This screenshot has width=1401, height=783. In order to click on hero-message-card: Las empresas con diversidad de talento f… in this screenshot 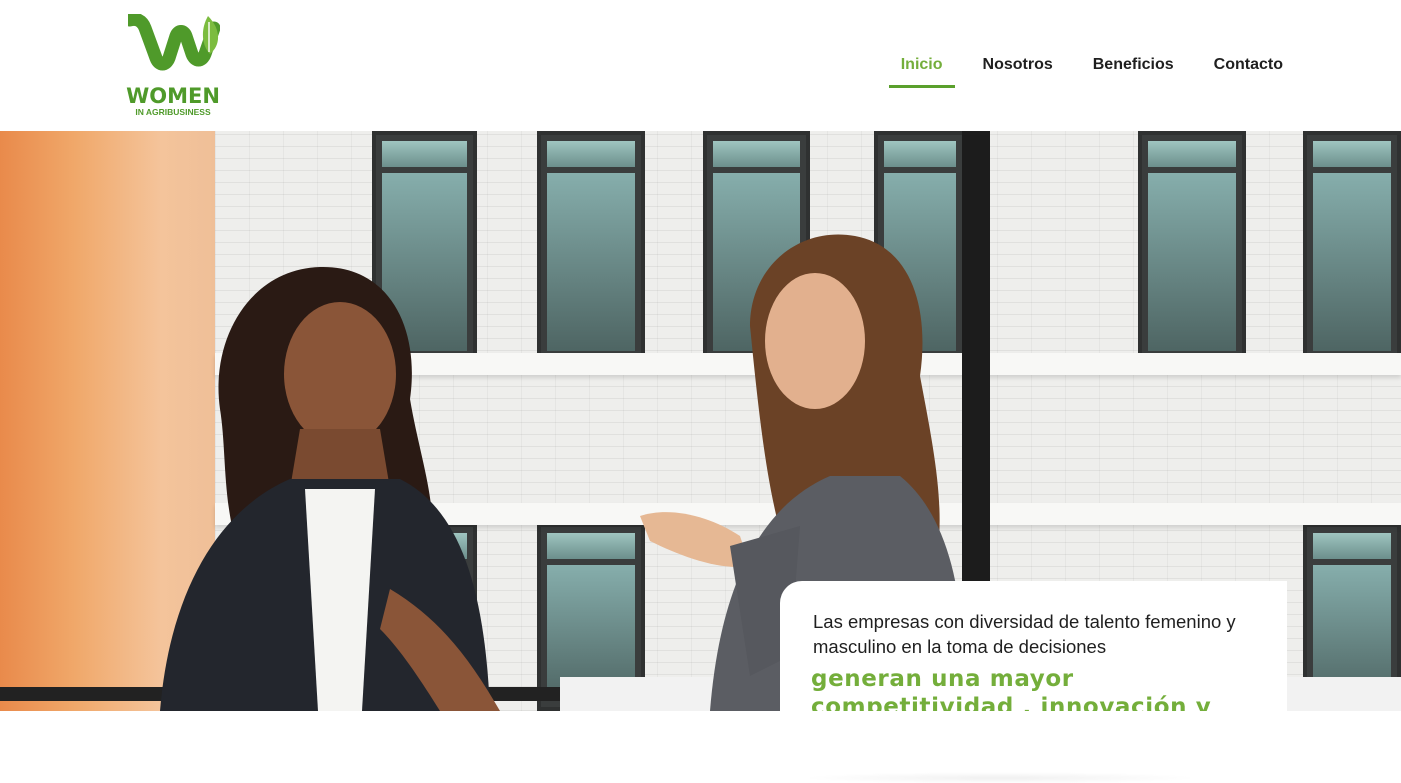, I will do `click(1033, 646)`.